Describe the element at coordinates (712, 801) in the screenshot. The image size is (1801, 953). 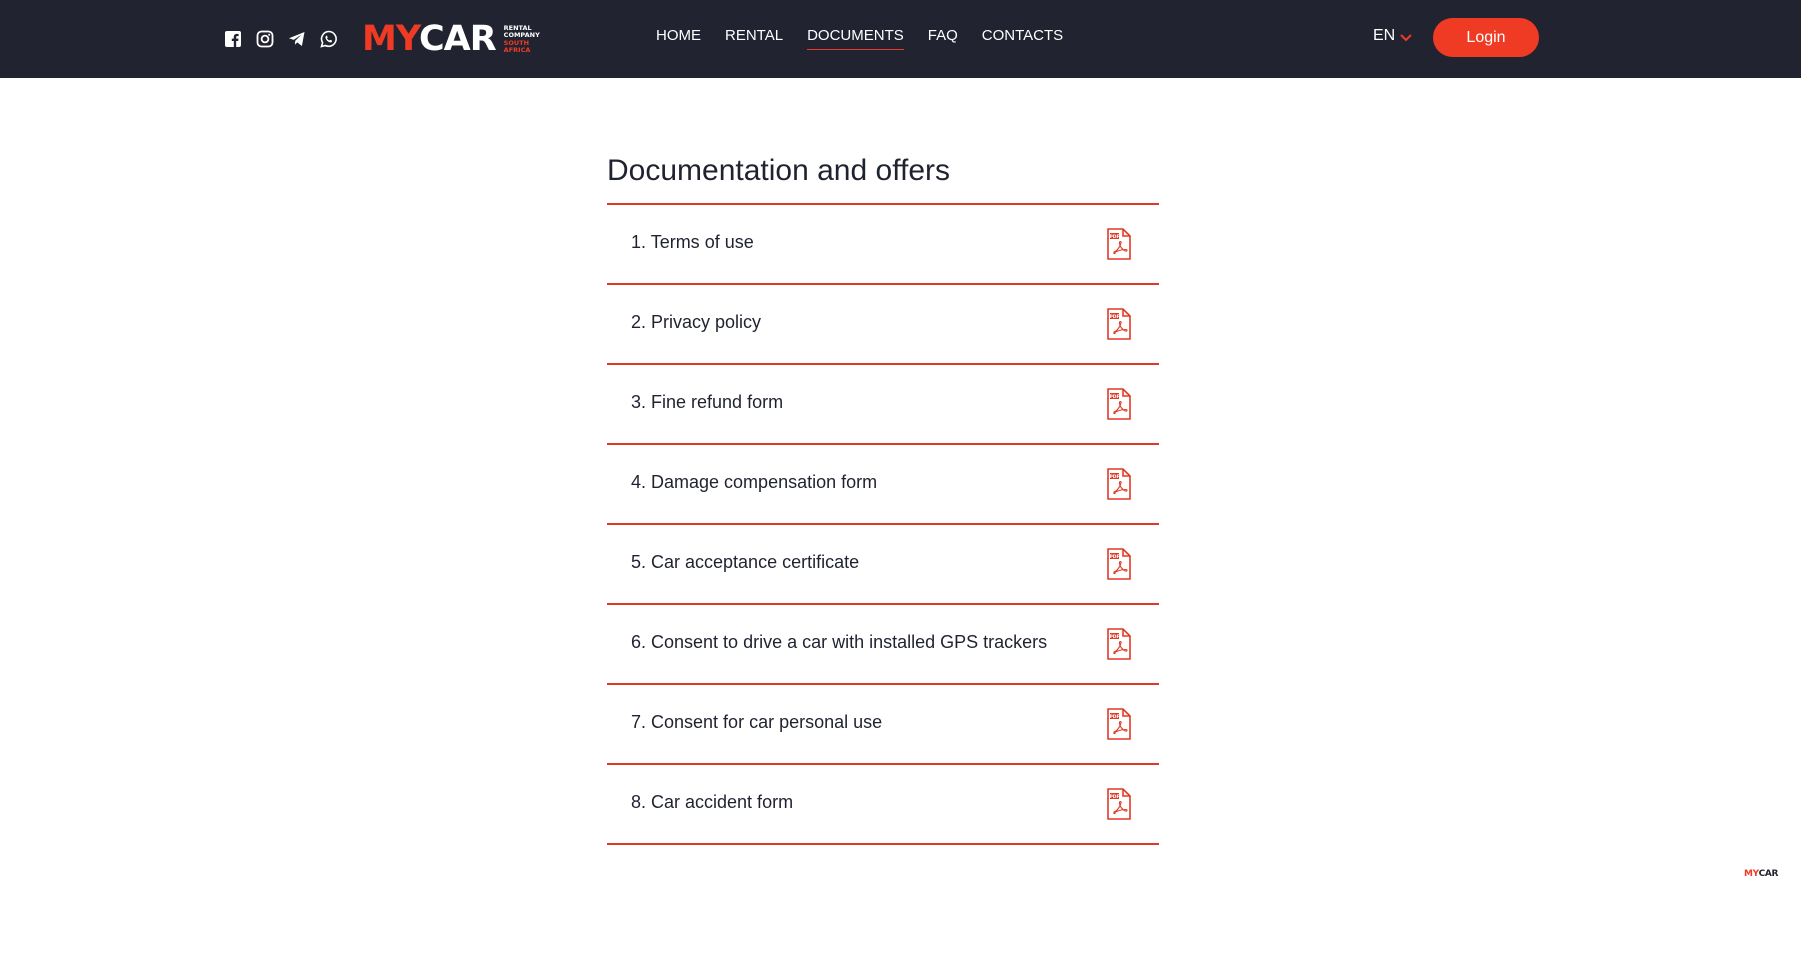
I see `document-label: 8. Car accident form` at that location.